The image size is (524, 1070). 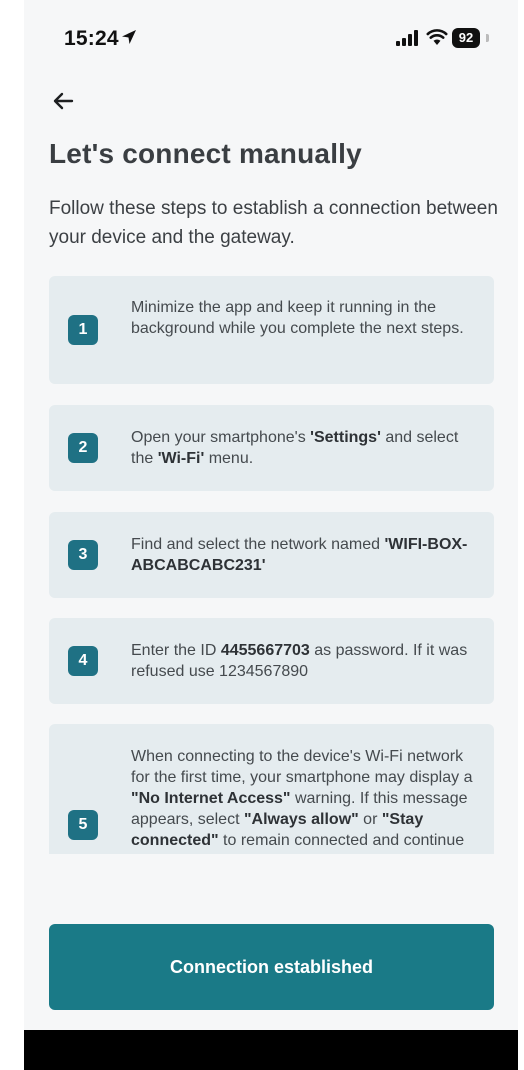 I want to click on bottom-black-bar, so click(x=271, y=1050).